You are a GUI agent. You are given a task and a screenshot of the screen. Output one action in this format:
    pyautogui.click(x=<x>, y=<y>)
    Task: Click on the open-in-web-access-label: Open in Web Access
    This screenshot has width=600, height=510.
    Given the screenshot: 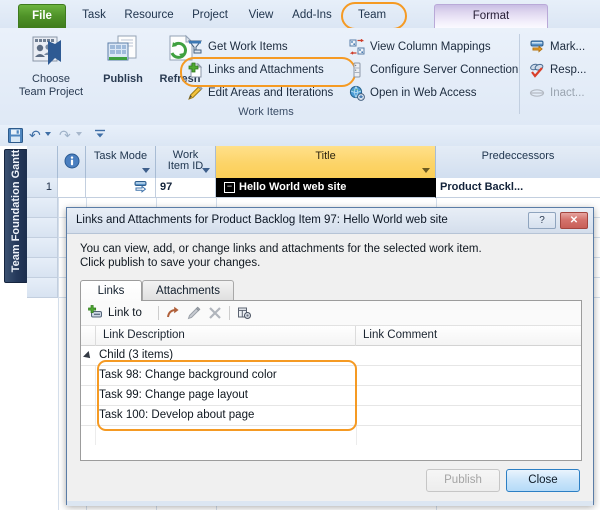 What is the action you would take?
    pyautogui.click(x=423, y=93)
    